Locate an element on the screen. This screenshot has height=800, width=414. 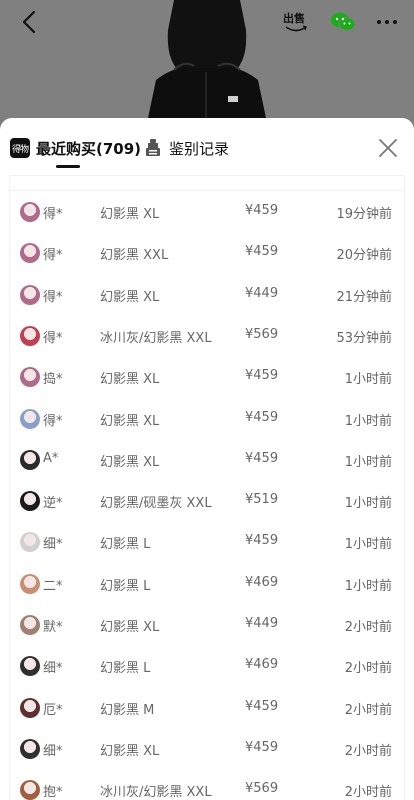
product-jacket-image is located at coordinates (207, 59).